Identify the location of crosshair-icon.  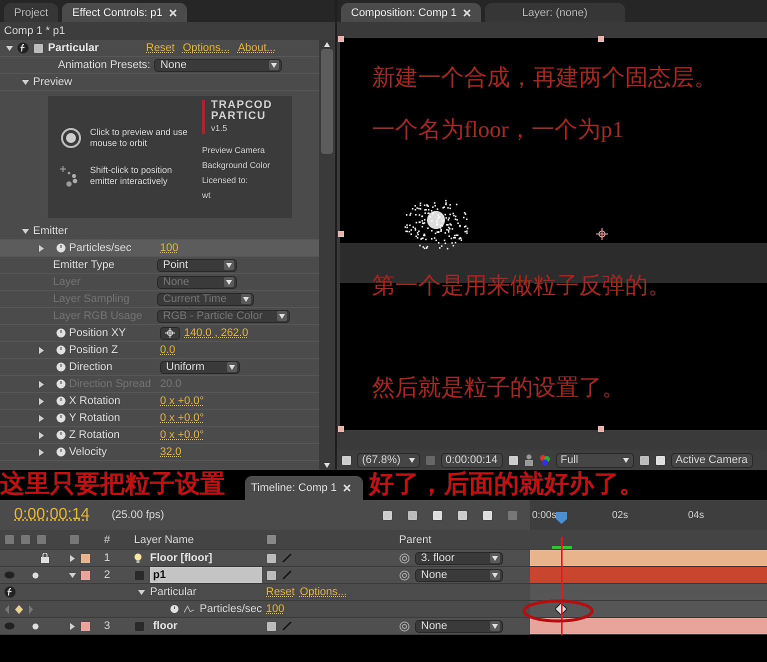
(602, 234).